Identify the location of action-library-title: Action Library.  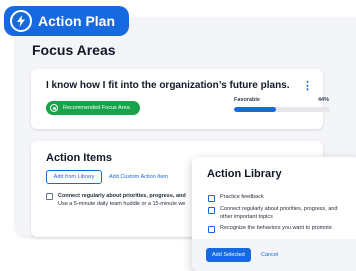
(244, 174).